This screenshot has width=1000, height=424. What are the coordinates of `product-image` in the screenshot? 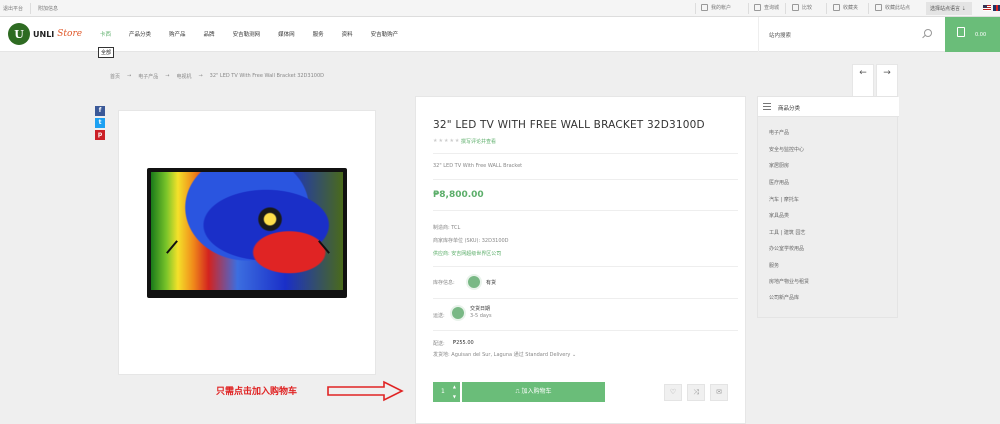 It's located at (247, 233).